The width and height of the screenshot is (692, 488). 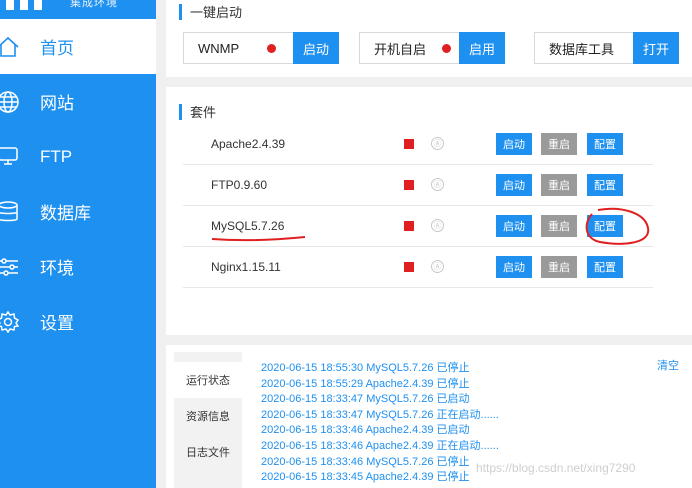 What do you see at coordinates (656, 48) in the screenshot?
I see `db-tool-open-button: 打开` at bounding box center [656, 48].